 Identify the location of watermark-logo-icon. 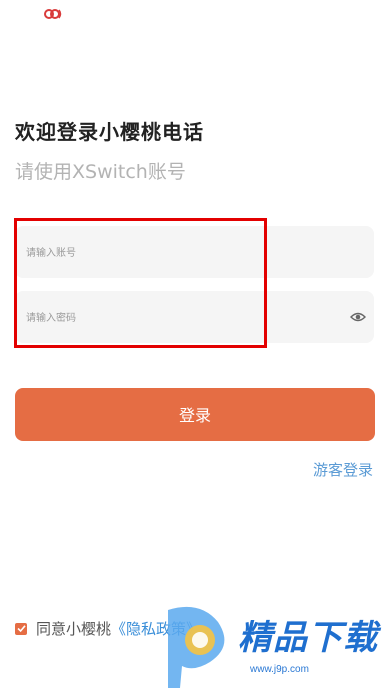
(196, 647).